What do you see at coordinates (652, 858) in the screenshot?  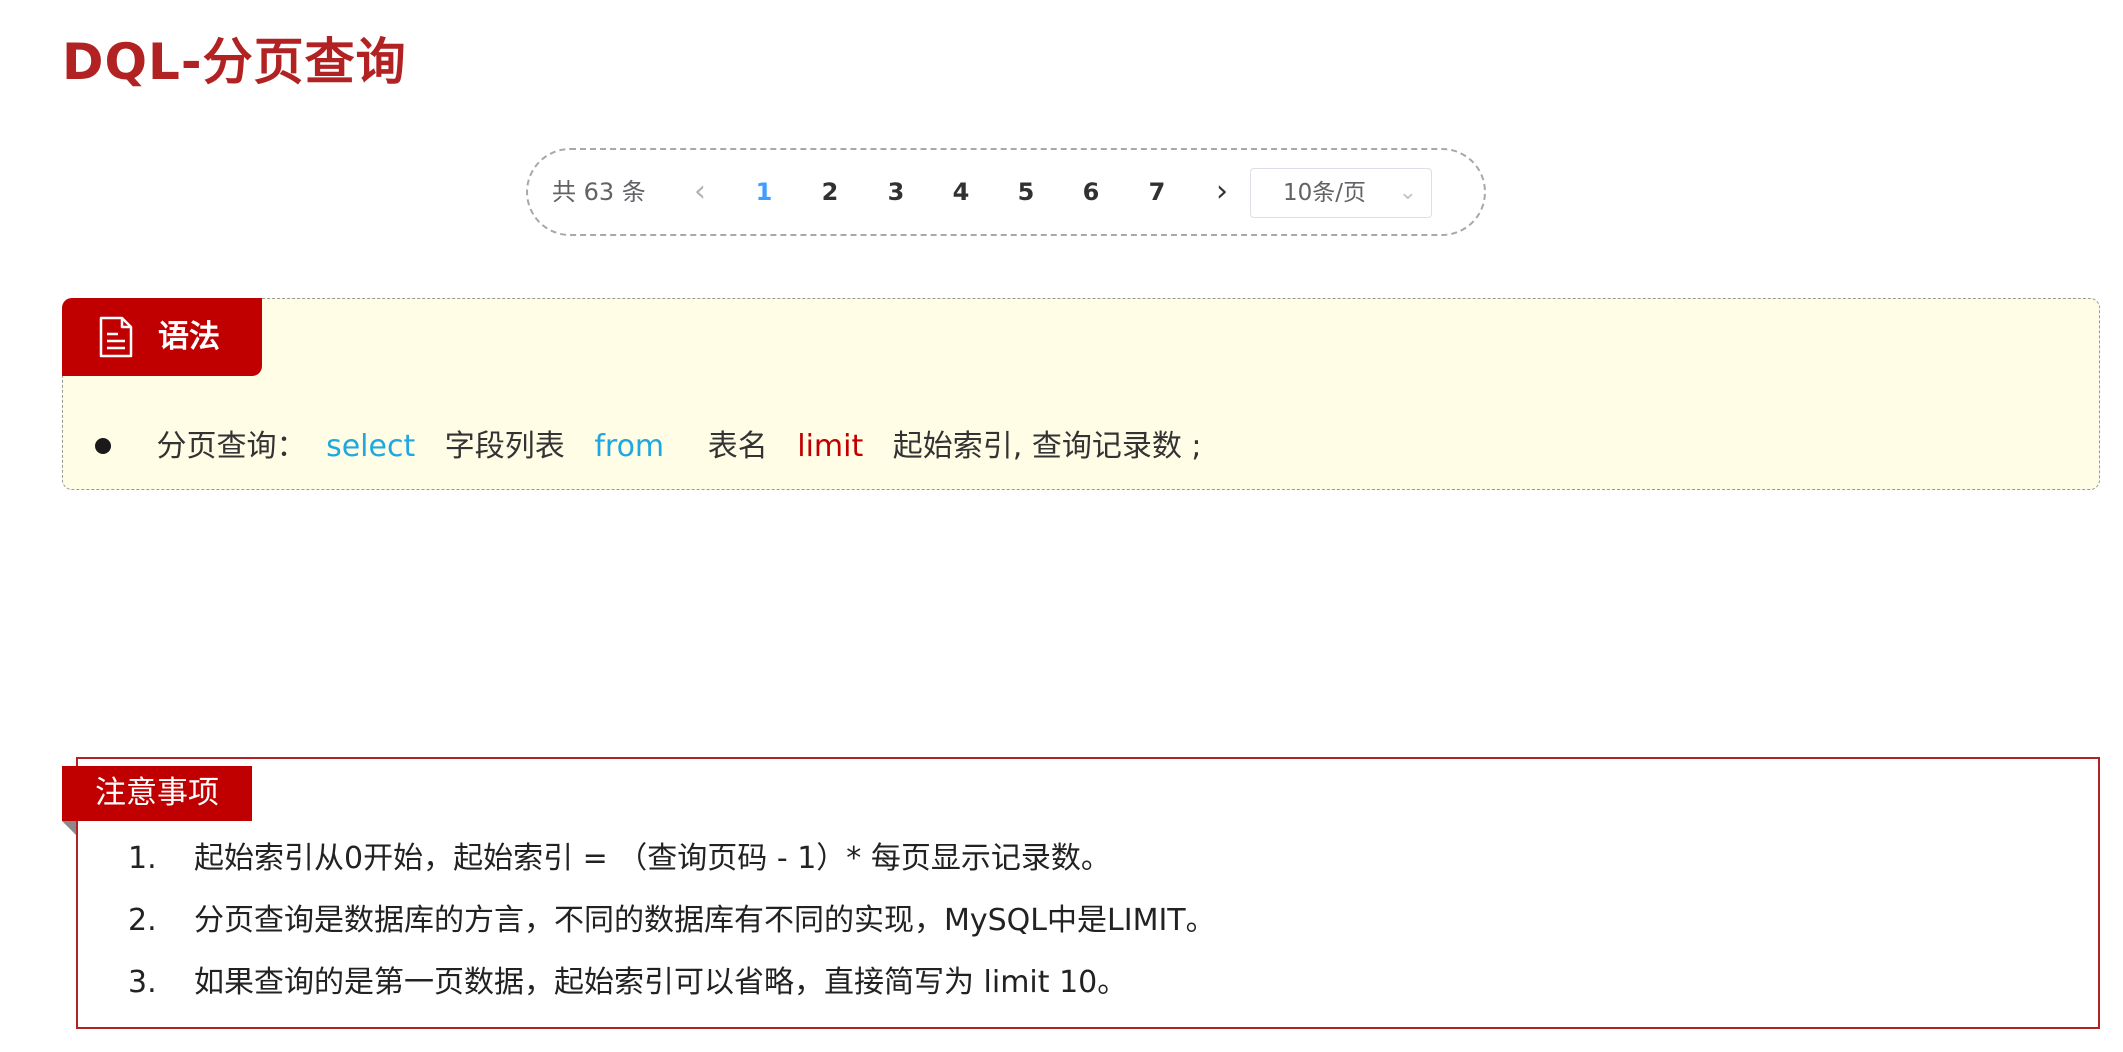 I see `list-item-text: 起始索引从0开始，起始索引 = （查询页码 - 1）* 每页显示记录数。` at bounding box center [652, 858].